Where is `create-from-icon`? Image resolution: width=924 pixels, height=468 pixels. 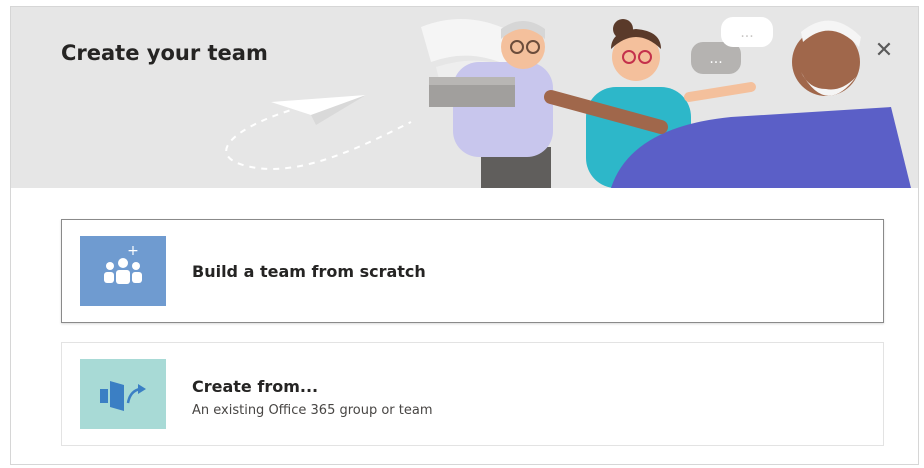 create-from-icon is located at coordinates (123, 394).